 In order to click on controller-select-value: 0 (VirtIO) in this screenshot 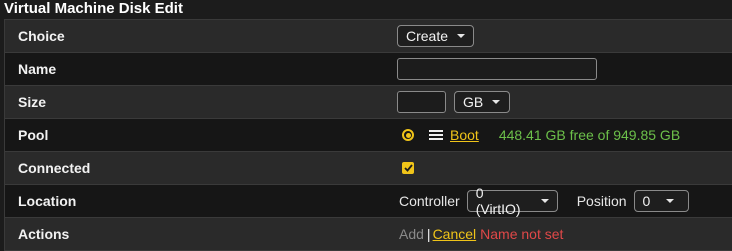, I will do `click(498, 201)`.